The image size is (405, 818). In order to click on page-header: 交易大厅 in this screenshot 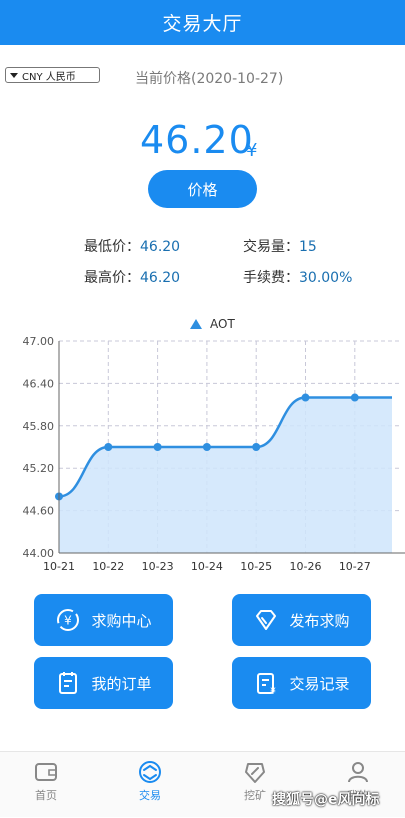, I will do `click(202, 22)`.